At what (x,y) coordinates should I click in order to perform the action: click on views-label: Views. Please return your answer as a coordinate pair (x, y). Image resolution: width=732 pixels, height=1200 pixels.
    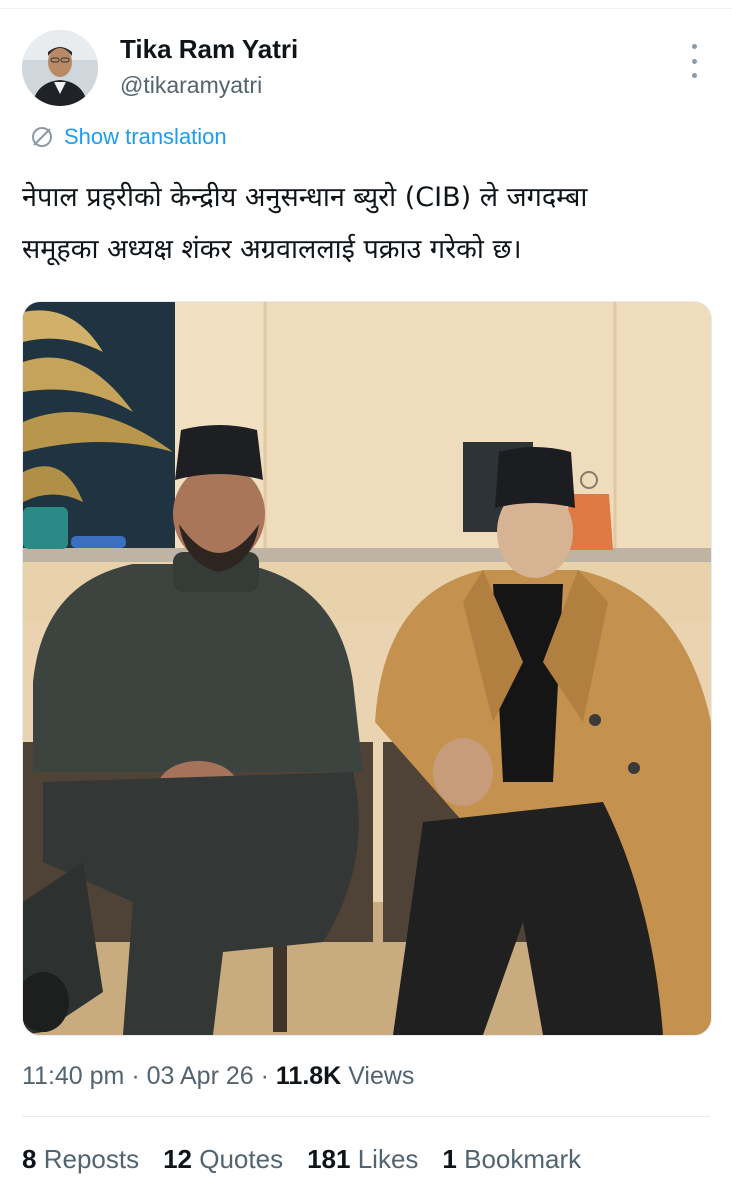
    Looking at the image, I should click on (381, 1076).